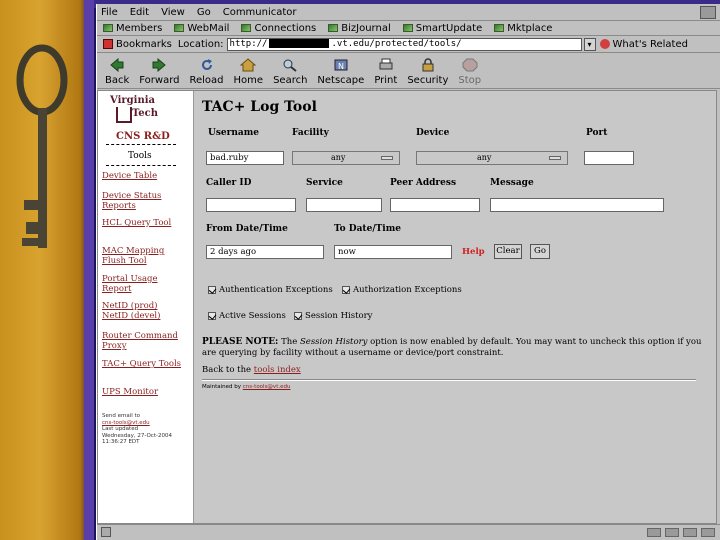 The width and height of the screenshot is (720, 540). I want to click on facility-label: Facility, so click(310, 133).